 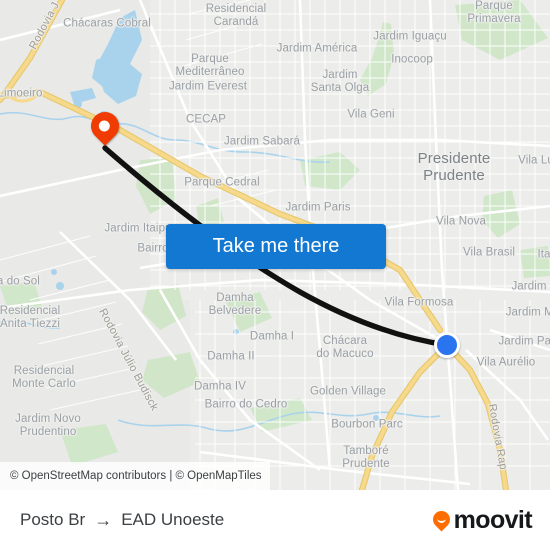 I want to click on footer-bar: Posto Br → EAD Unoeste moovit, so click(x=275, y=520).